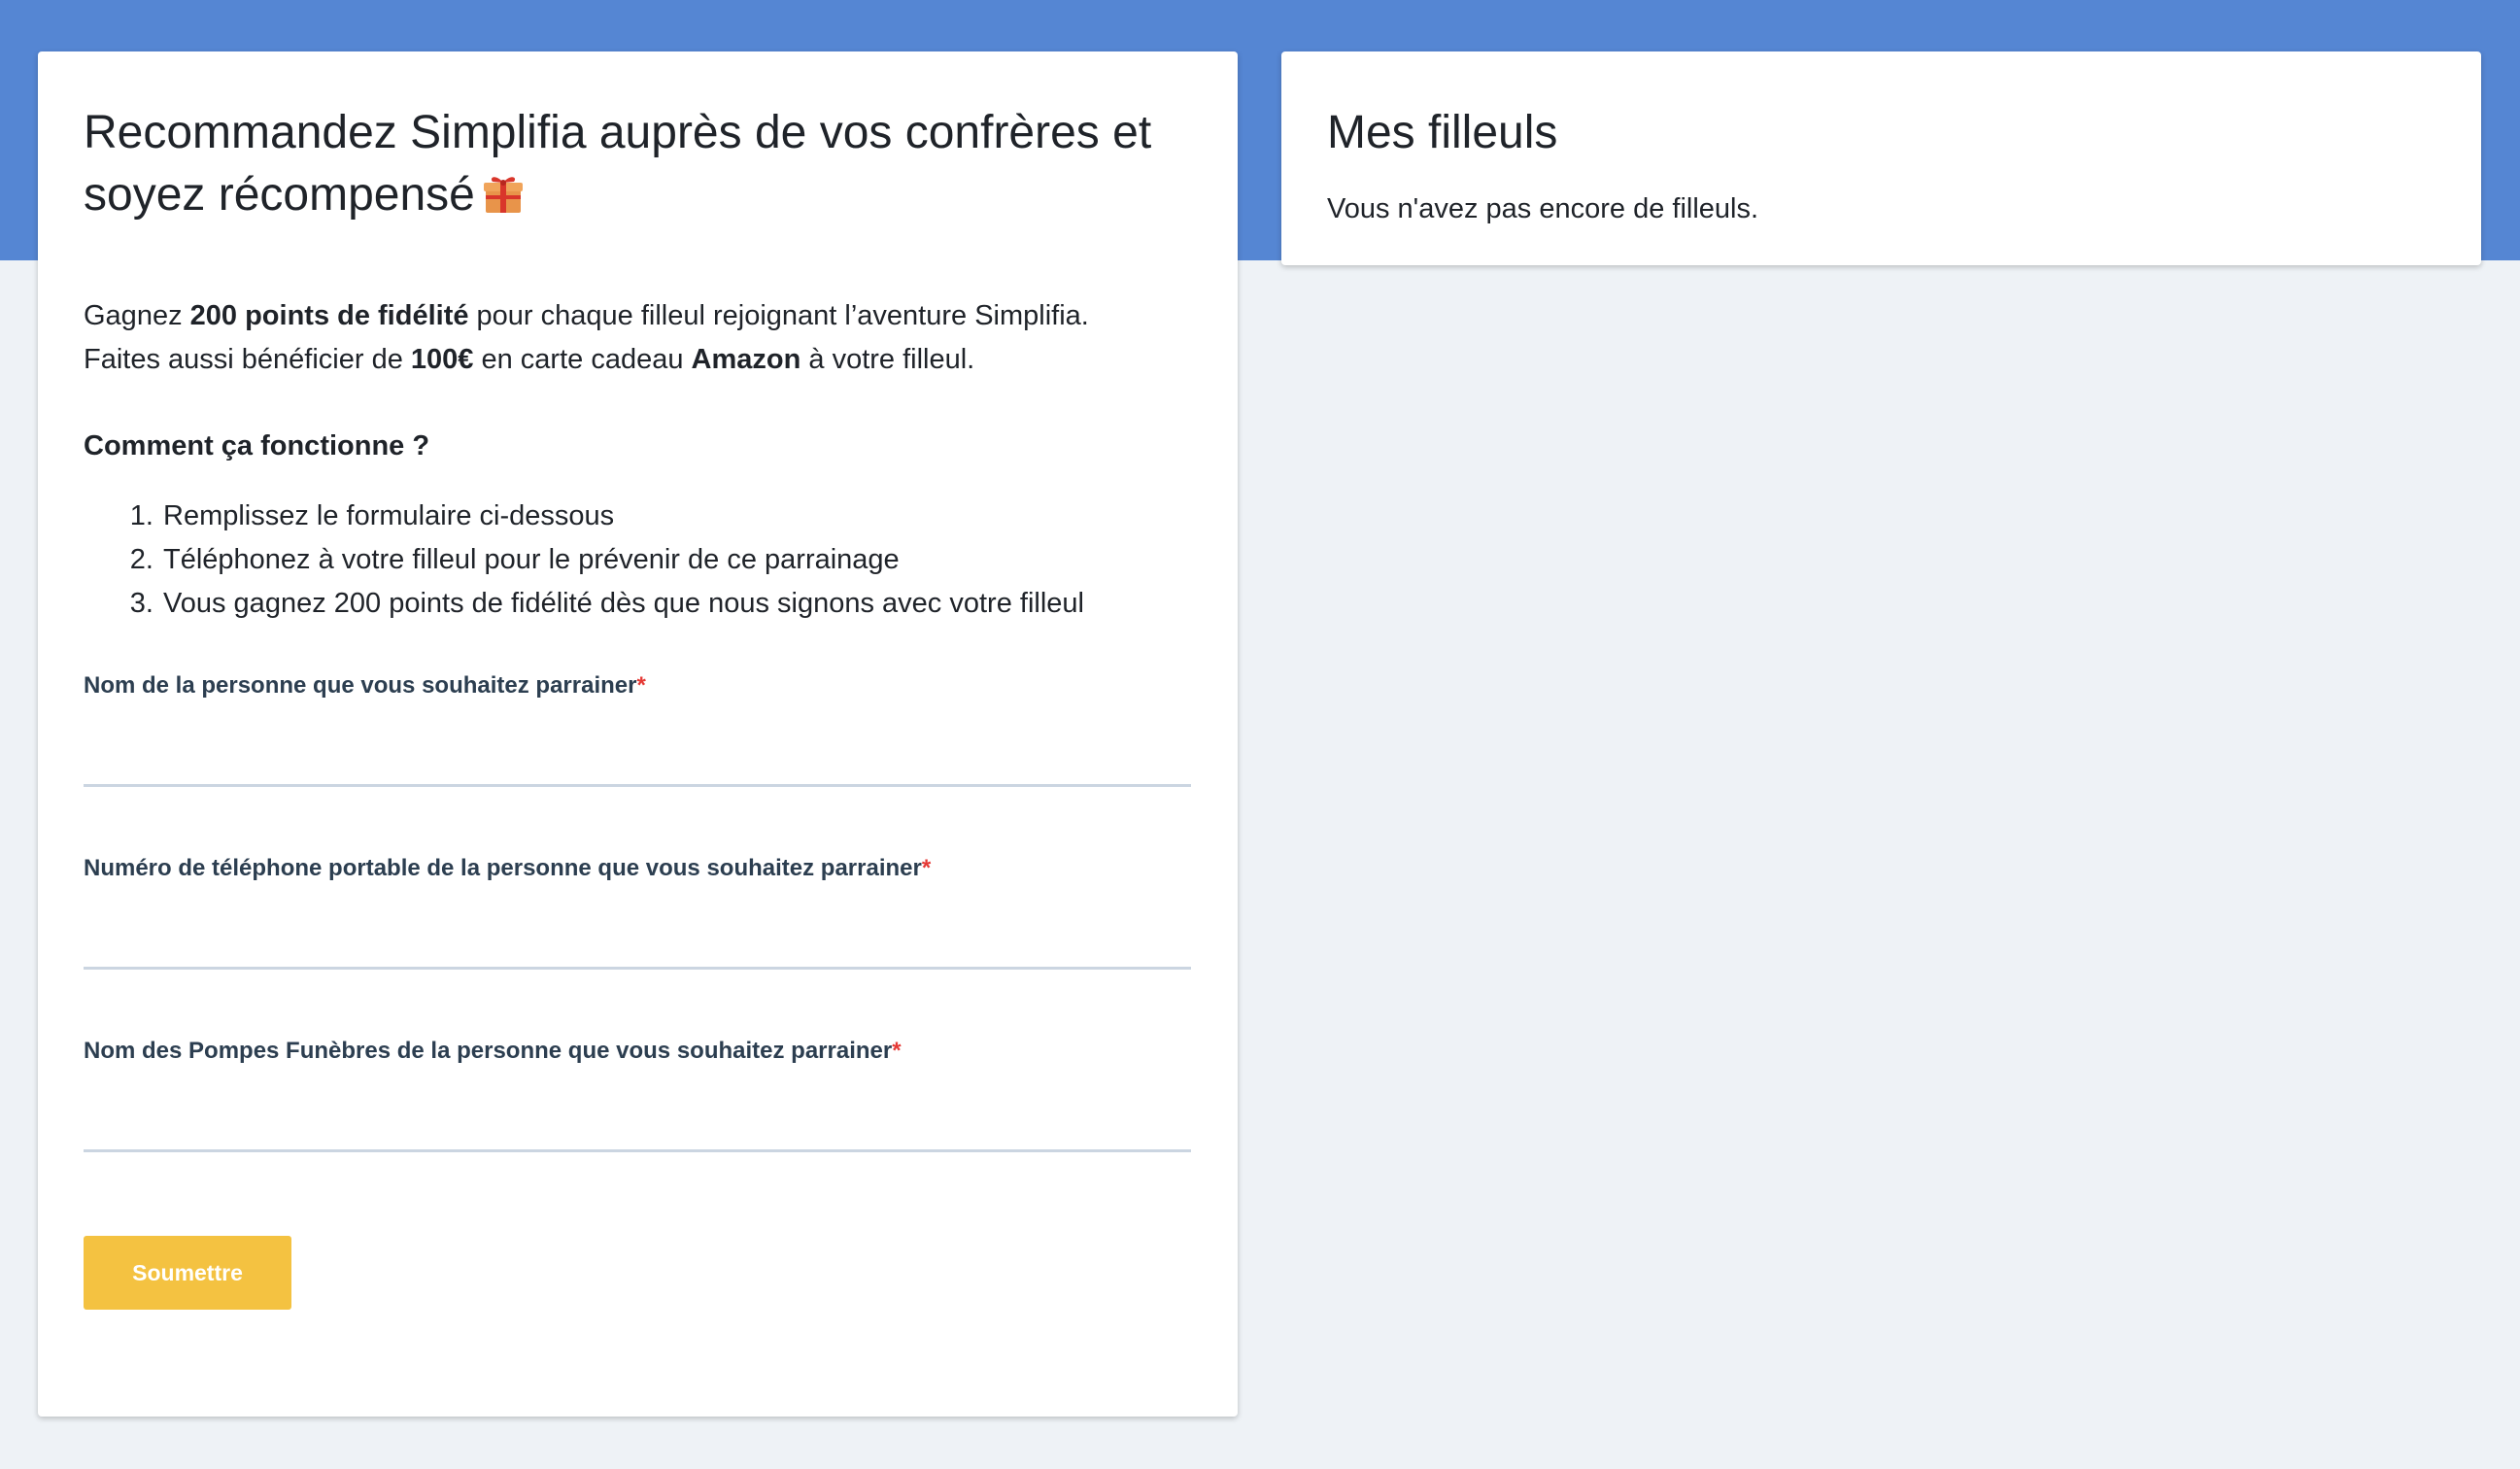 The image size is (2520, 1469). What do you see at coordinates (247, 359) in the screenshot?
I see `intro-line2-prefix: Faites aussi bénéficier de` at bounding box center [247, 359].